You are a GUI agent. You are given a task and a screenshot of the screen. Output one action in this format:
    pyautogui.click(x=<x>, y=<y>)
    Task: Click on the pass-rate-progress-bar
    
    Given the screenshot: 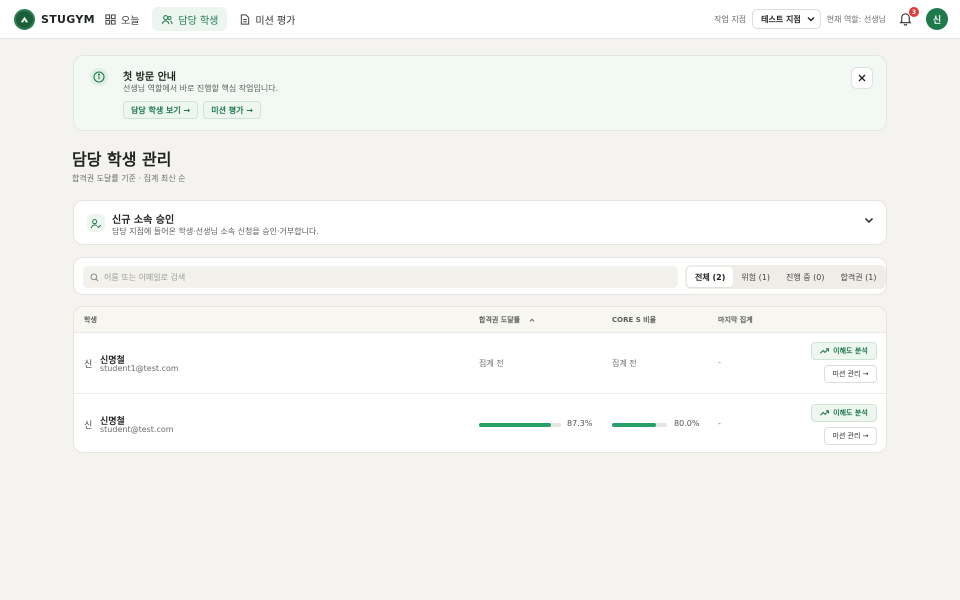 What is the action you would take?
    pyautogui.click(x=520, y=425)
    